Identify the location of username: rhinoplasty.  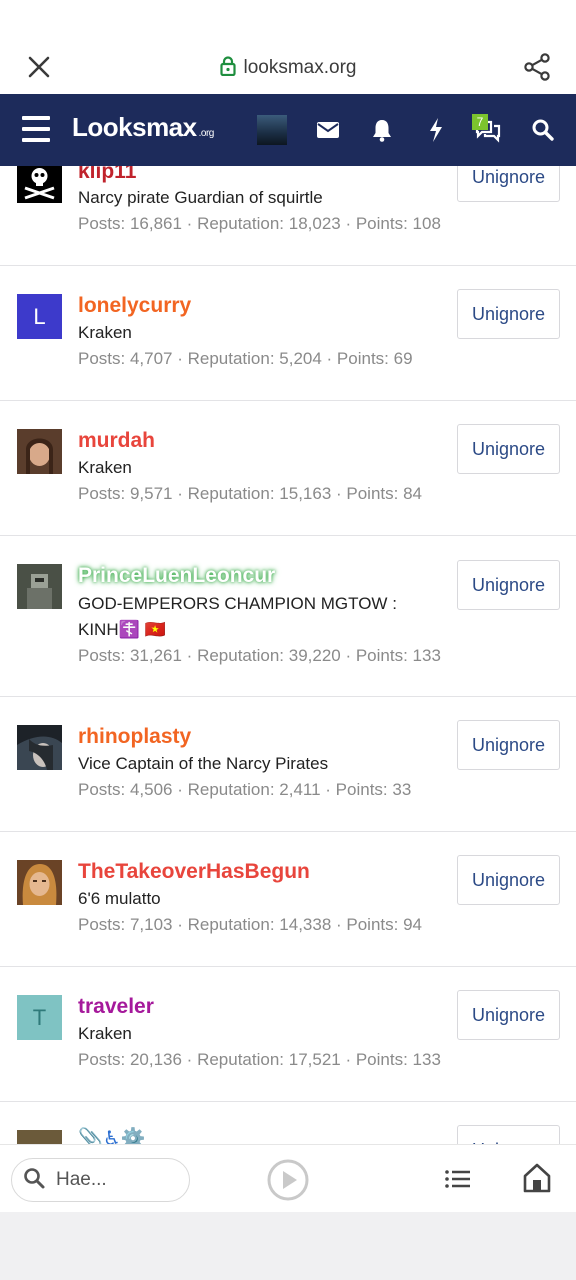
(134, 737).